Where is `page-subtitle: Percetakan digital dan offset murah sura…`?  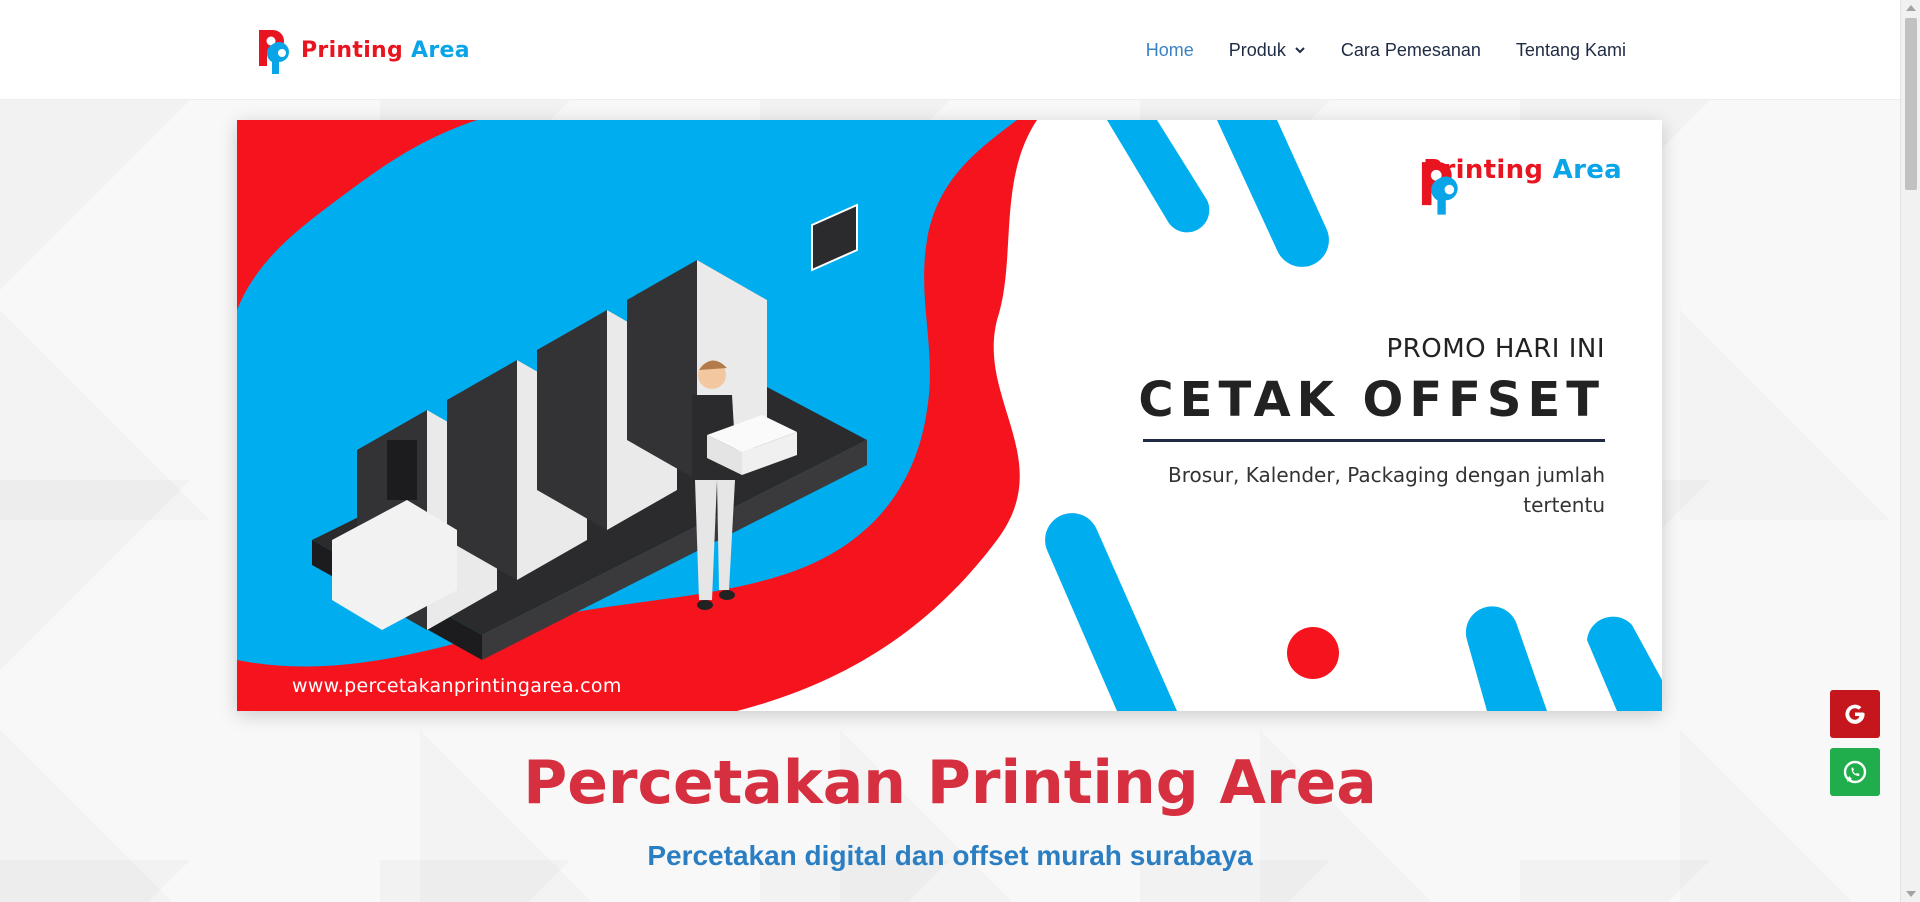 page-subtitle: Percetakan digital dan offset murah sura… is located at coordinates (950, 855).